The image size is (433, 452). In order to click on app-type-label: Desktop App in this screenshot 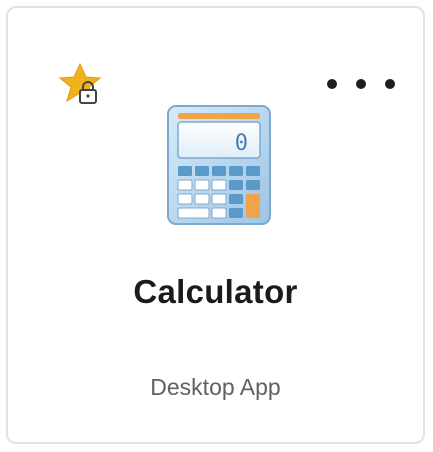, I will do `click(215, 387)`.